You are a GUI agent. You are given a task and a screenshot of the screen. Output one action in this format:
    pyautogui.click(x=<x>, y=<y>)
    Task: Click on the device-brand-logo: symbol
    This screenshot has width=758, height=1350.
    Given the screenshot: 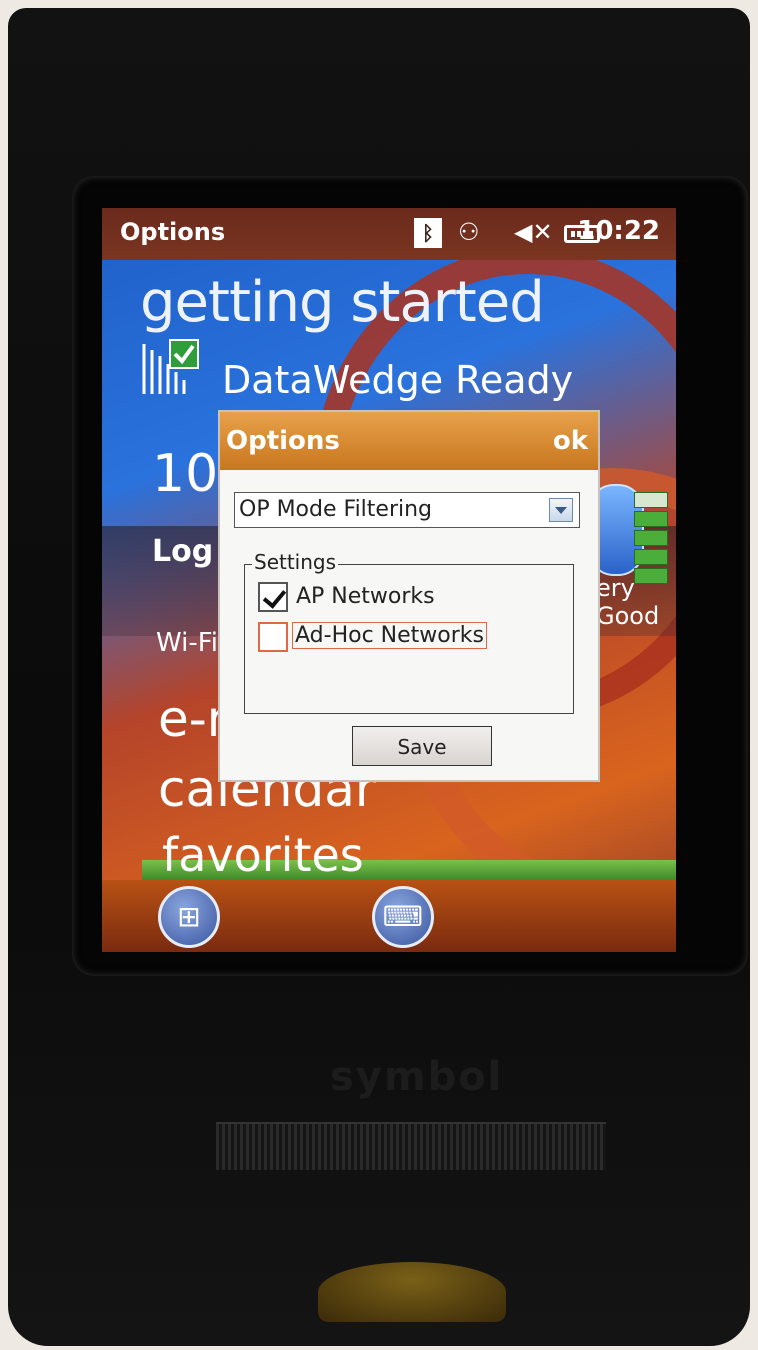 What is the action you would take?
    pyautogui.click(x=417, y=1077)
    